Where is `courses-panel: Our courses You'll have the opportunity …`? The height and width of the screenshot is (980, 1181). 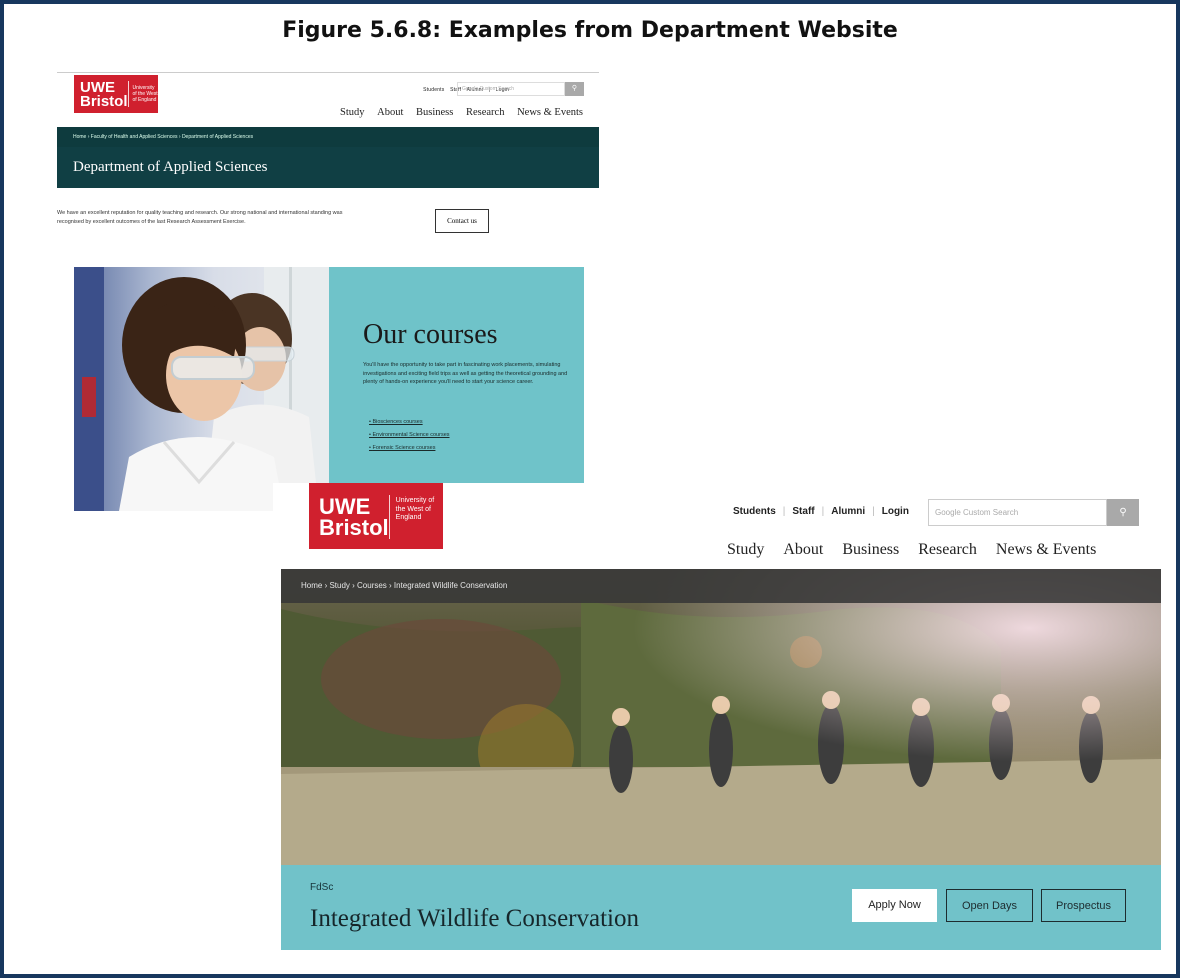
courses-panel: Our courses You'll have the opportunity … is located at coordinates (456, 376).